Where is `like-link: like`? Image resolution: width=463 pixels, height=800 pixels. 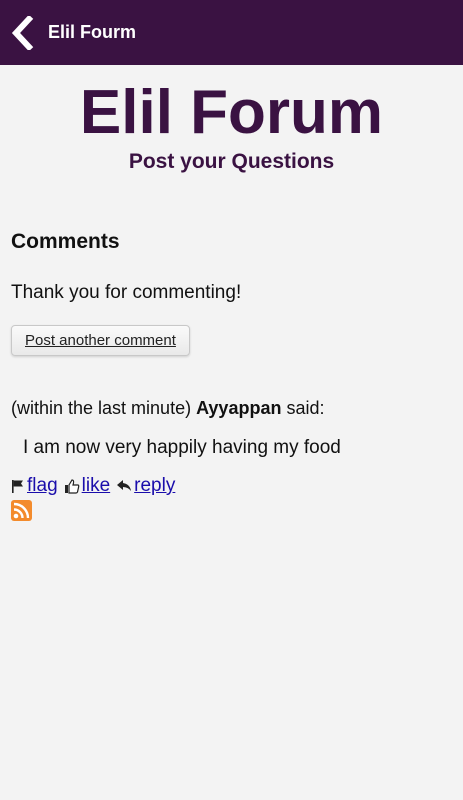 like-link: like is located at coordinates (87, 486).